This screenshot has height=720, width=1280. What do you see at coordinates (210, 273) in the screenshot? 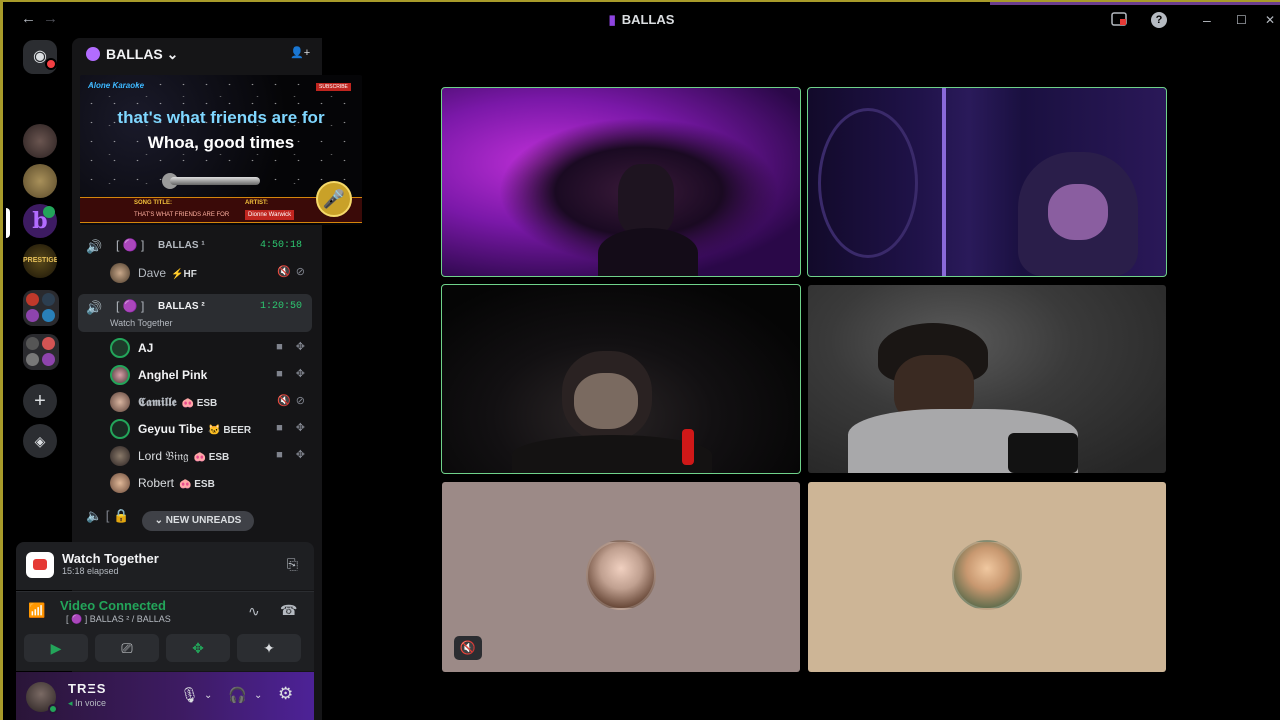
I see `voice-member: Dave ⚡HF 🔇⊘` at bounding box center [210, 273].